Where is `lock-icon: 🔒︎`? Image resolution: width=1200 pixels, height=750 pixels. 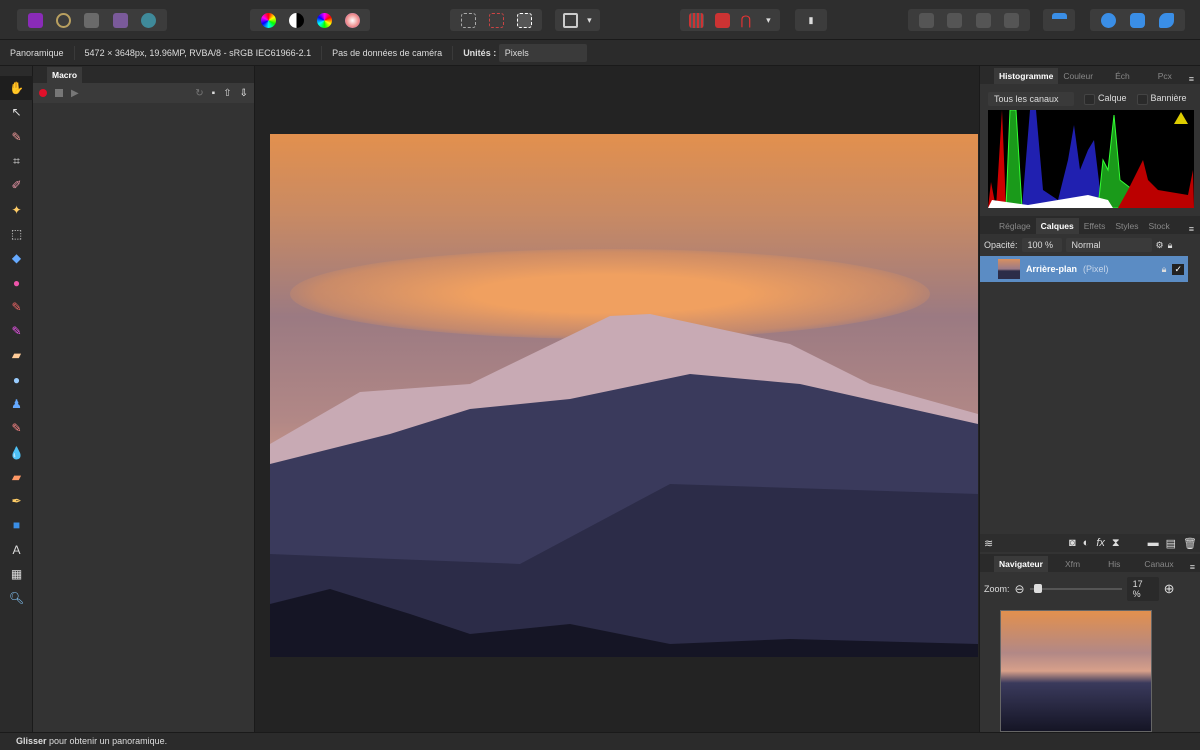 lock-icon: 🔒︎ is located at coordinates (1170, 245).